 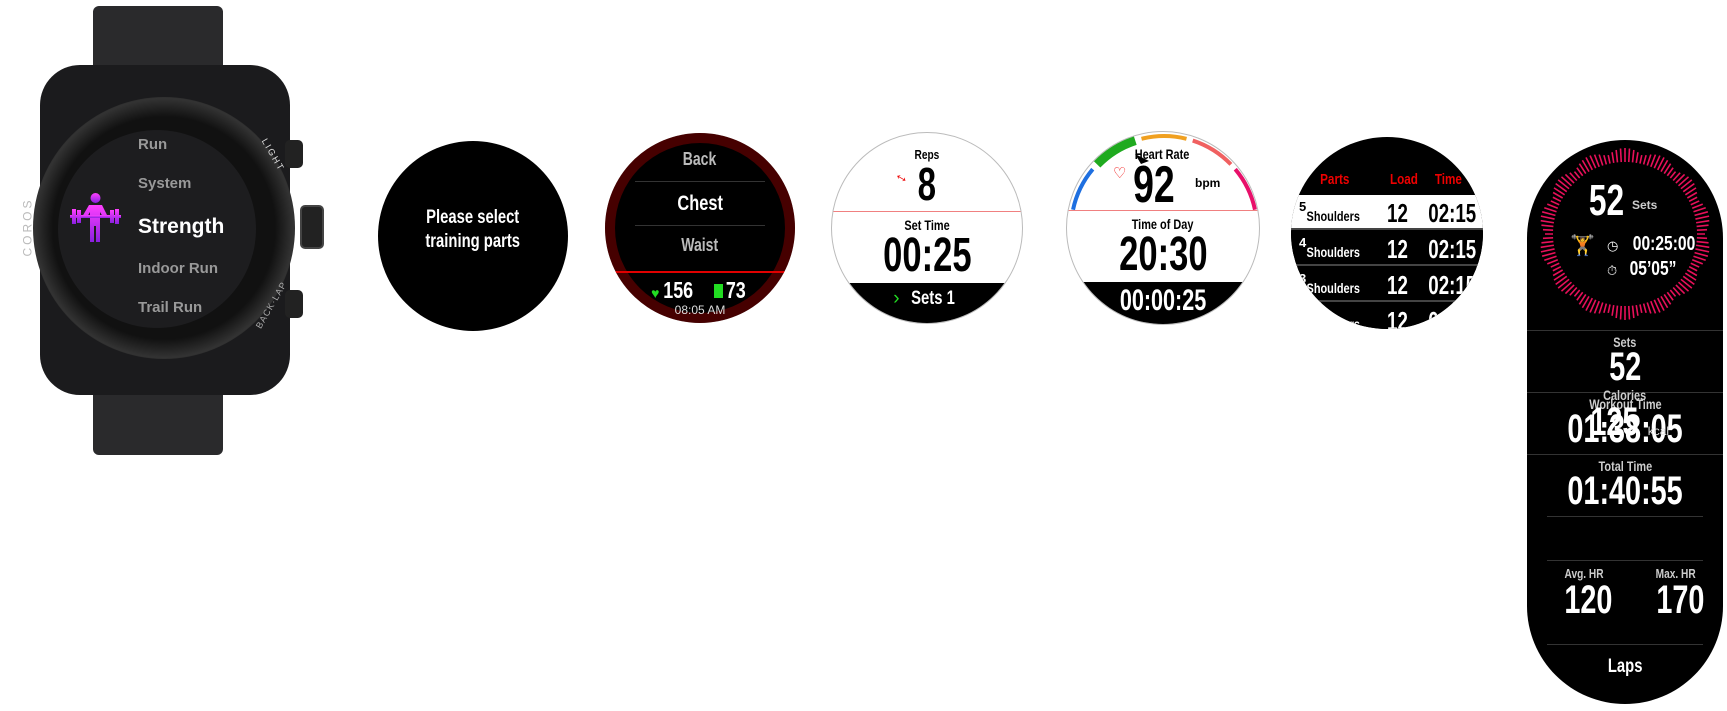 I want to click on row-number: 5, so click(x=1303, y=206).